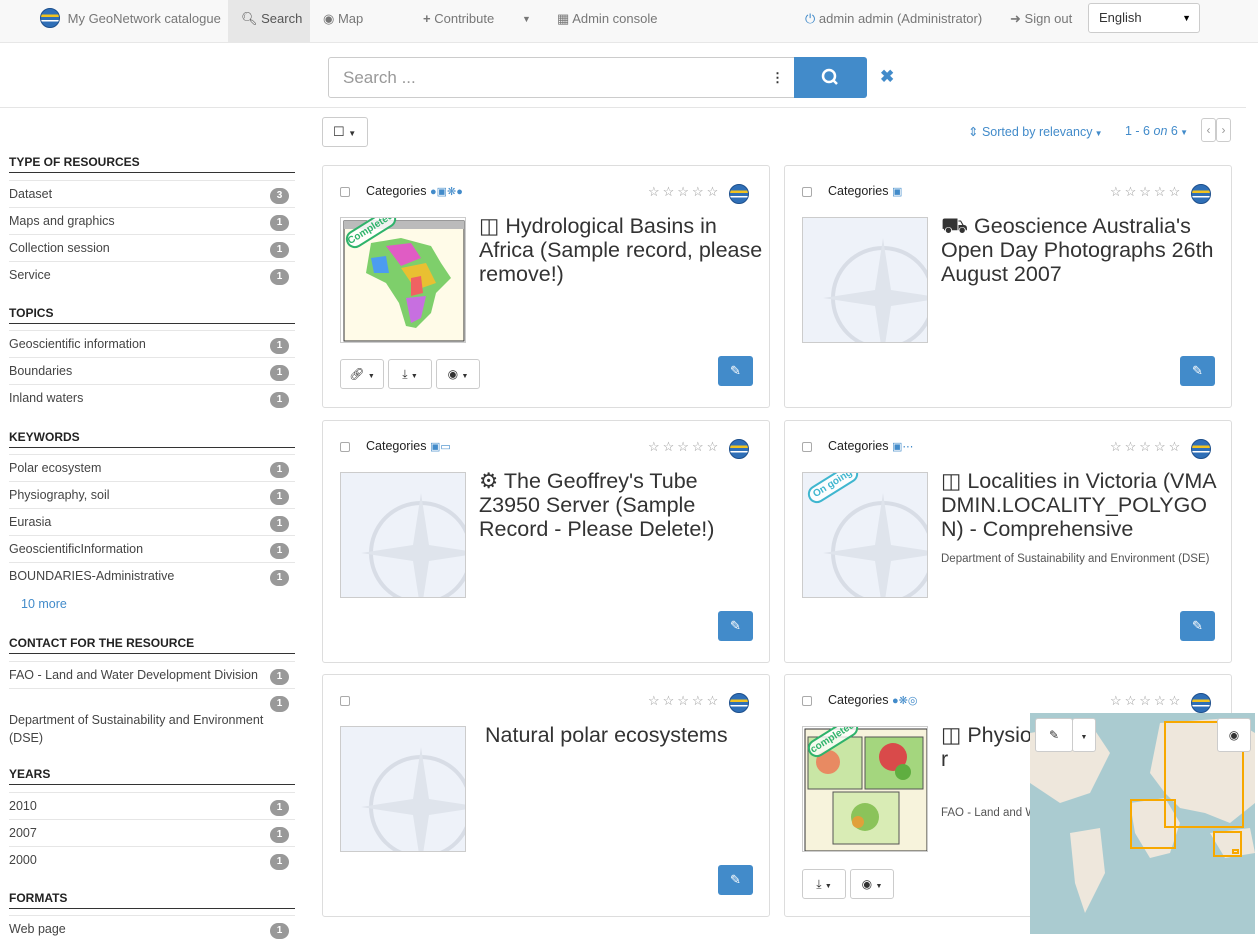 This screenshot has height=942, width=1258. I want to click on facet-item: BOUNDARIES-Administrative 1, so click(152, 575).